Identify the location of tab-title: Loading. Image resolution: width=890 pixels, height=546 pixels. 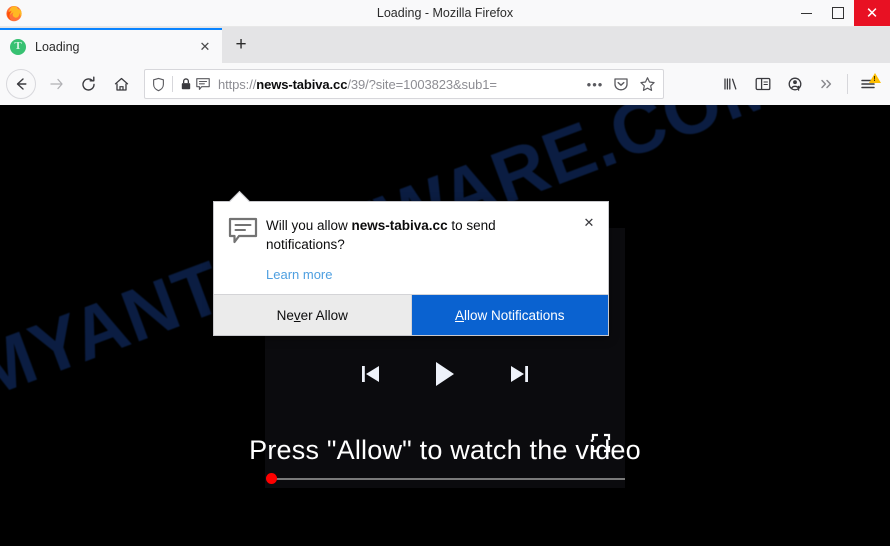
(57, 46).